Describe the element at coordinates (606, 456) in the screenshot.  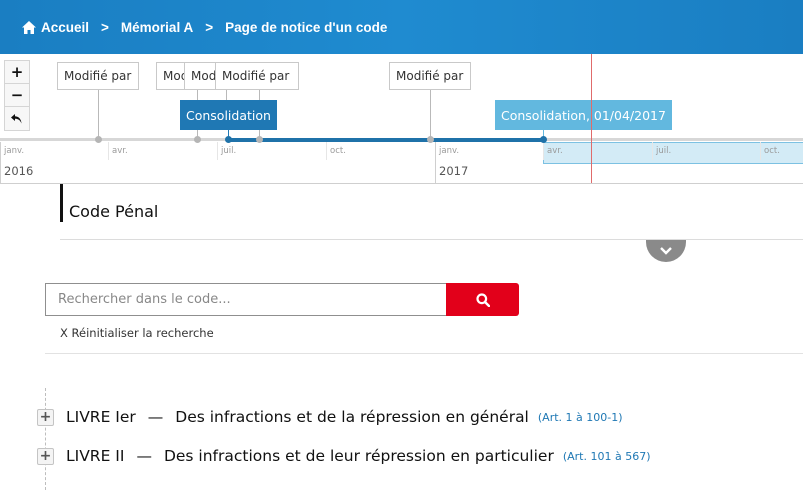
I see `tree-item-range: (Art. 101 à 567)` at that location.